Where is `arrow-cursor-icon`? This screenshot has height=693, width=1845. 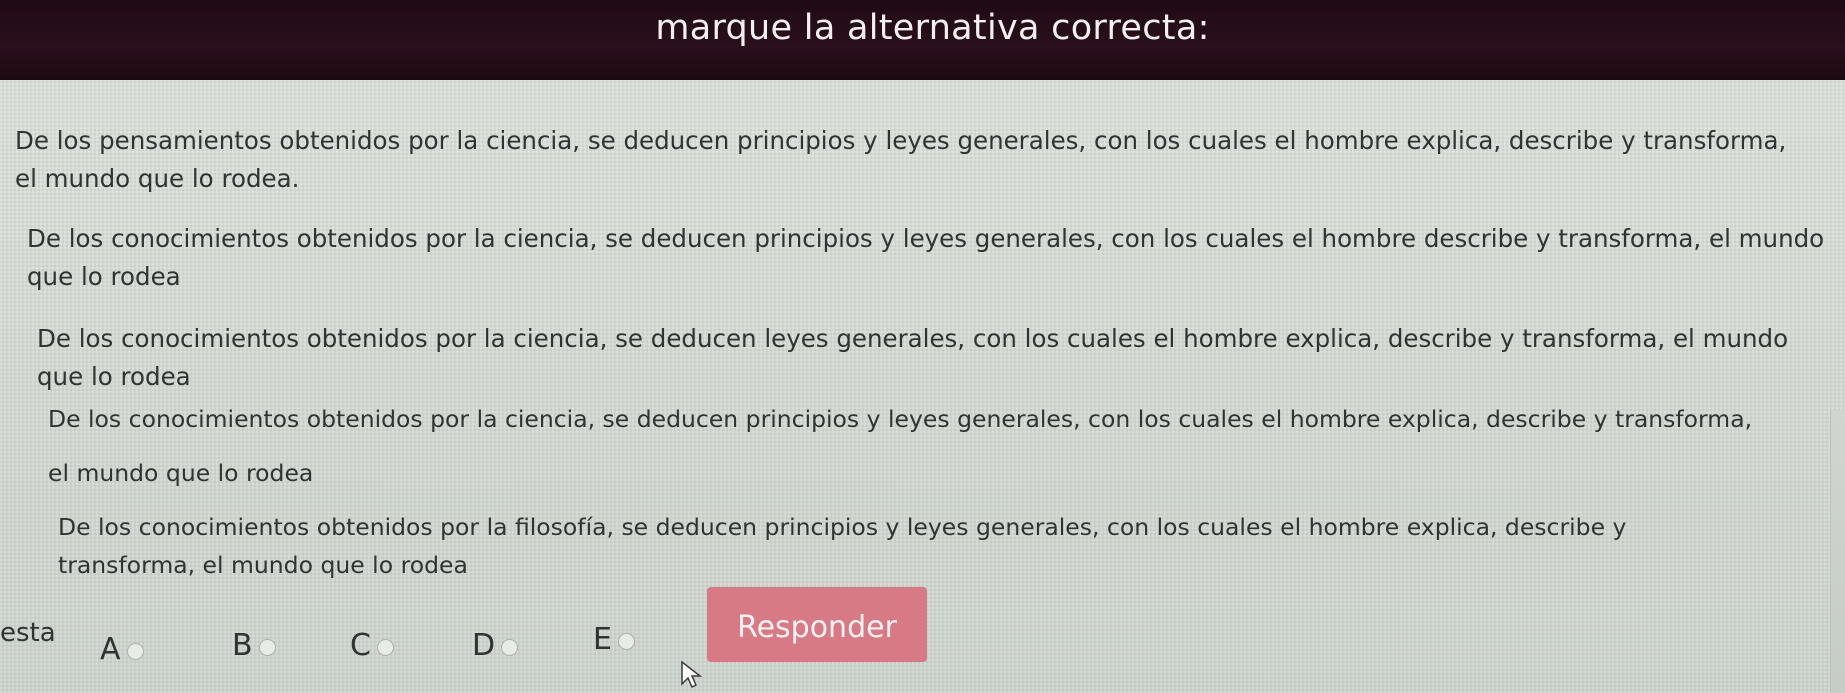
arrow-cursor-icon is located at coordinates (692, 674).